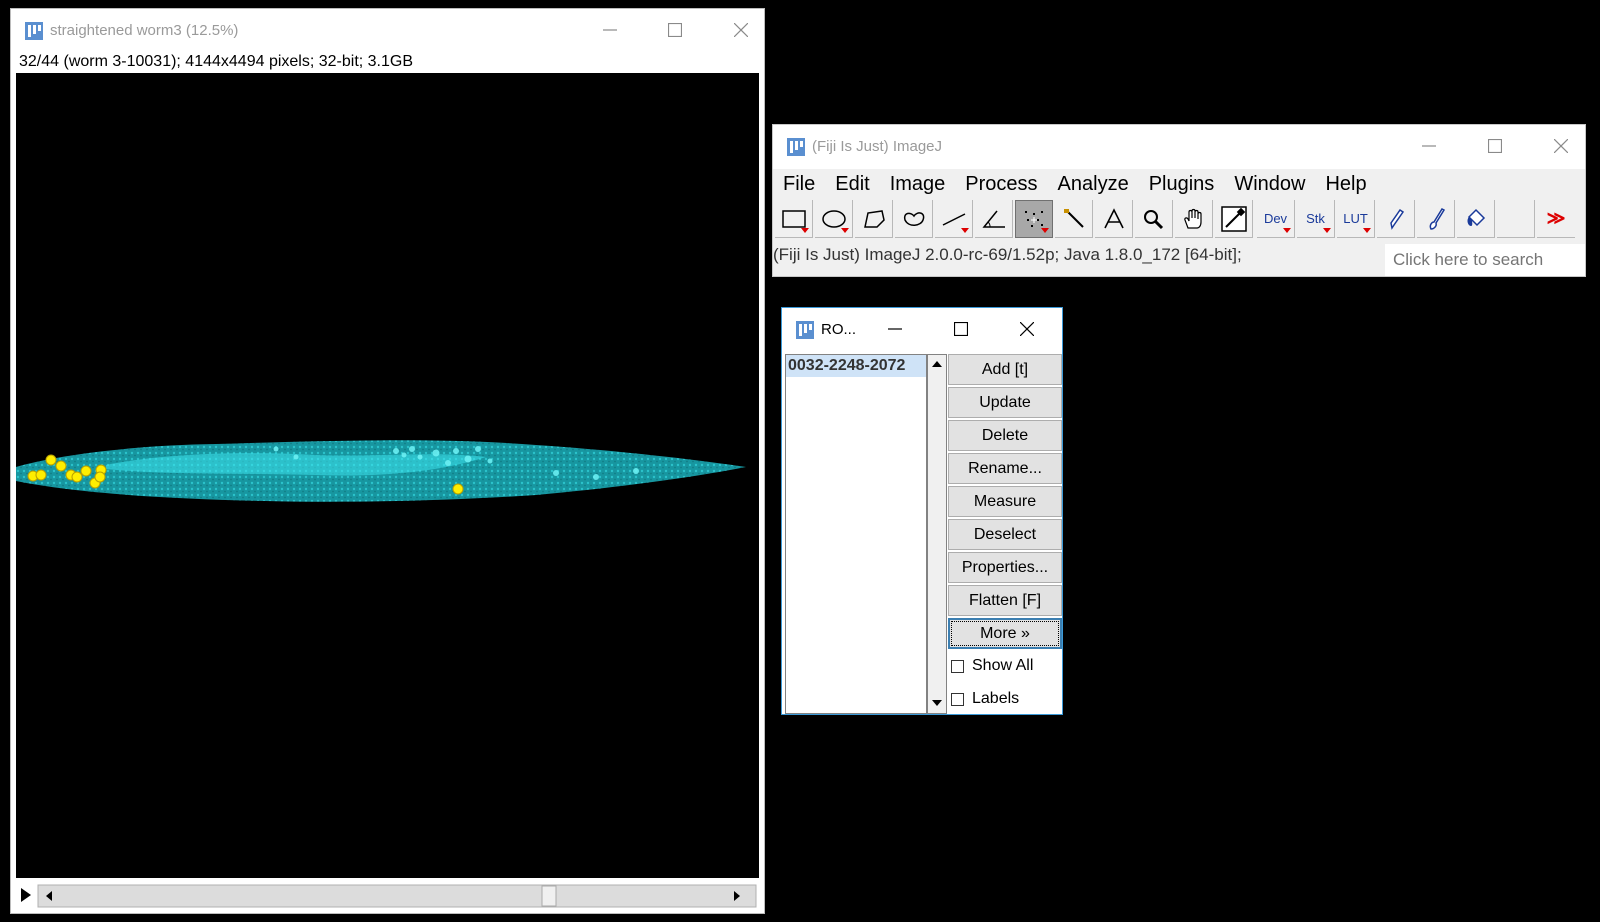 The image size is (1600, 922). What do you see at coordinates (387, 31) in the screenshot?
I see `image-window-titlebar: straightened worm3 (12.5%)` at bounding box center [387, 31].